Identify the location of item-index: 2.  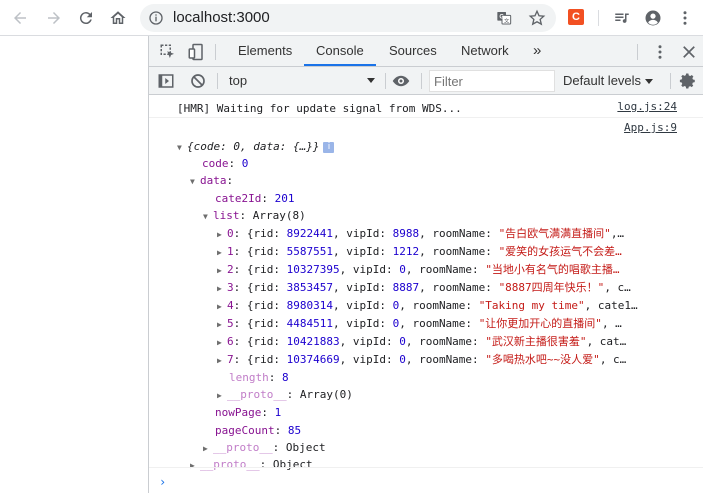
(230, 269).